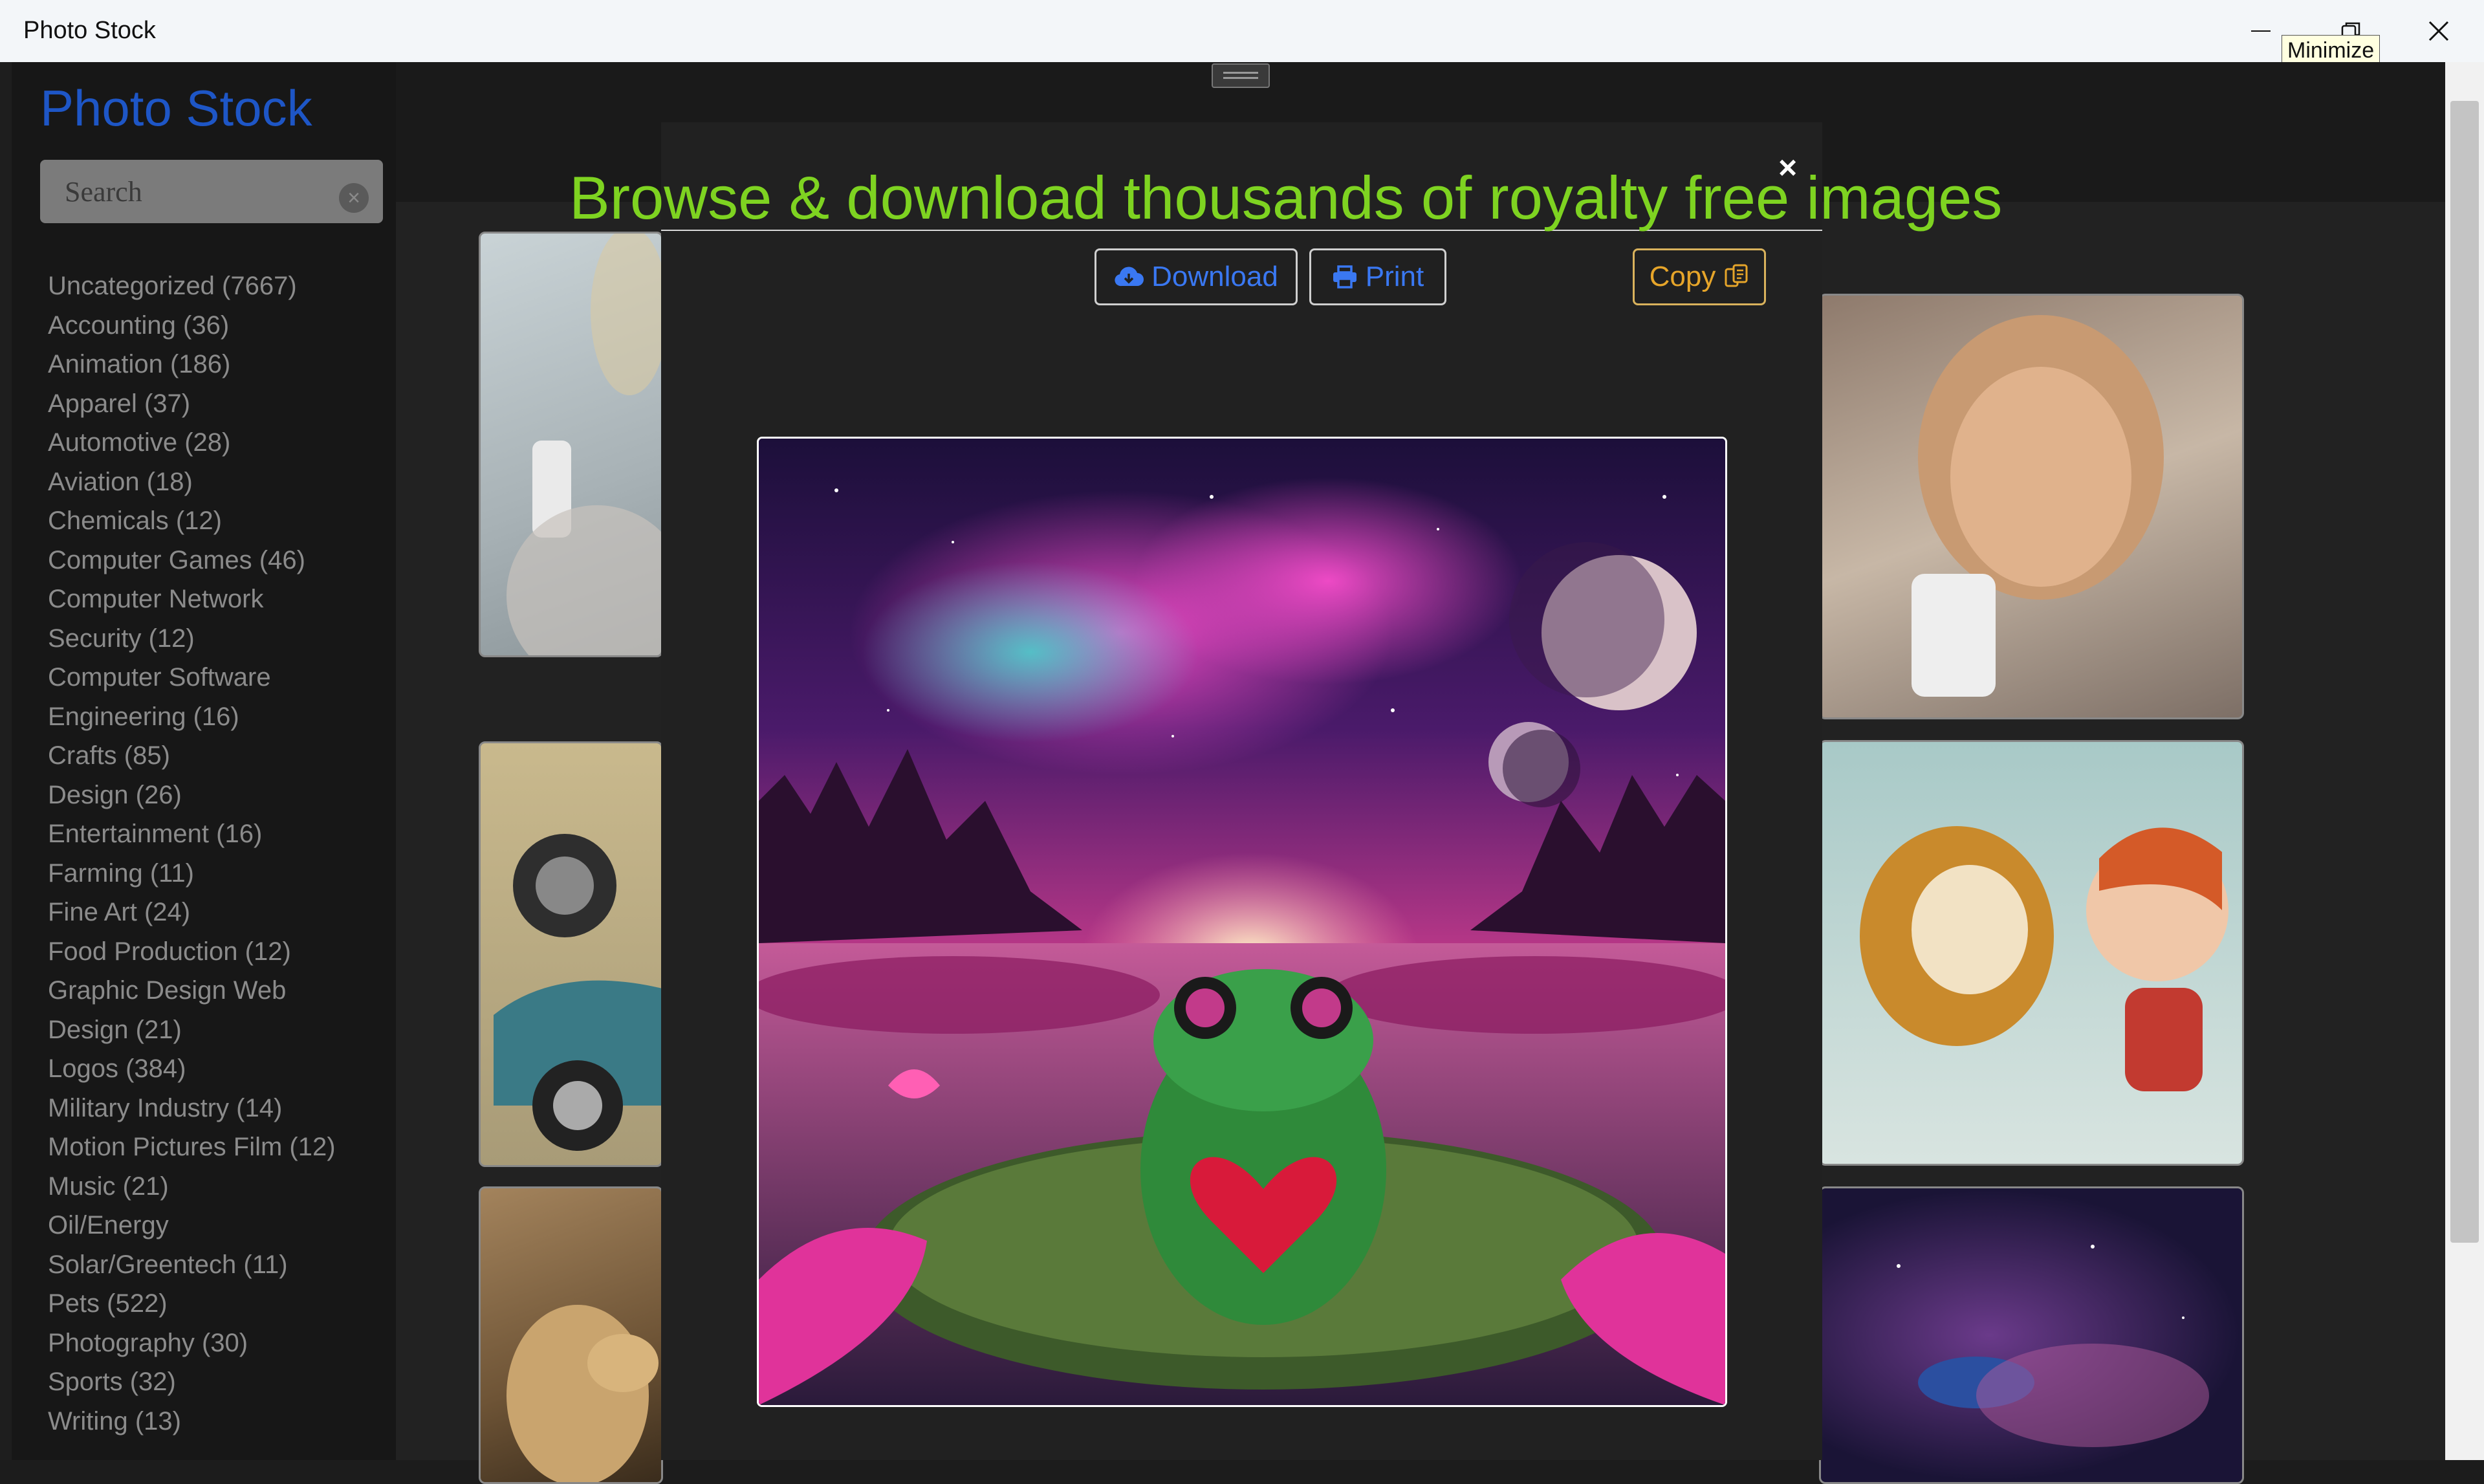 The width and height of the screenshot is (2484, 1484). I want to click on window-title-bar: Photo Stock Minimize, so click(1242, 33).